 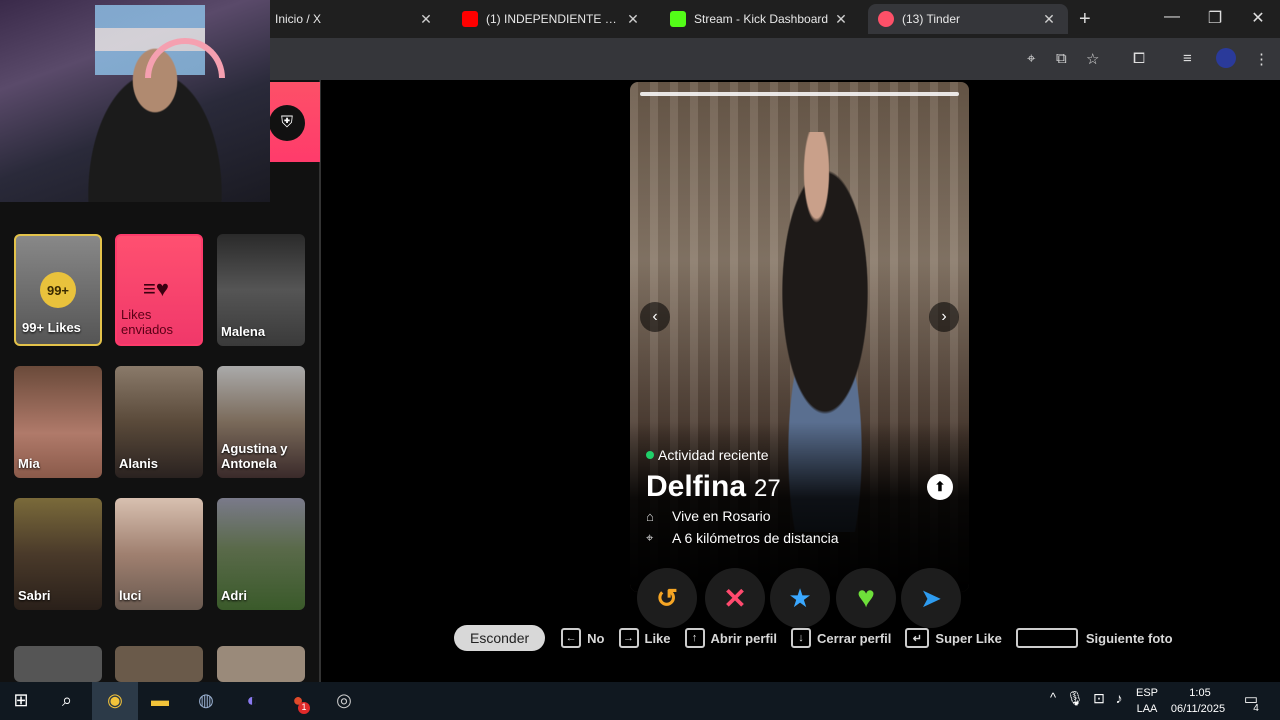 I want to click on tab-title: (1) INDEPENDIENTE RIVADA, so click(x=555, y=19).